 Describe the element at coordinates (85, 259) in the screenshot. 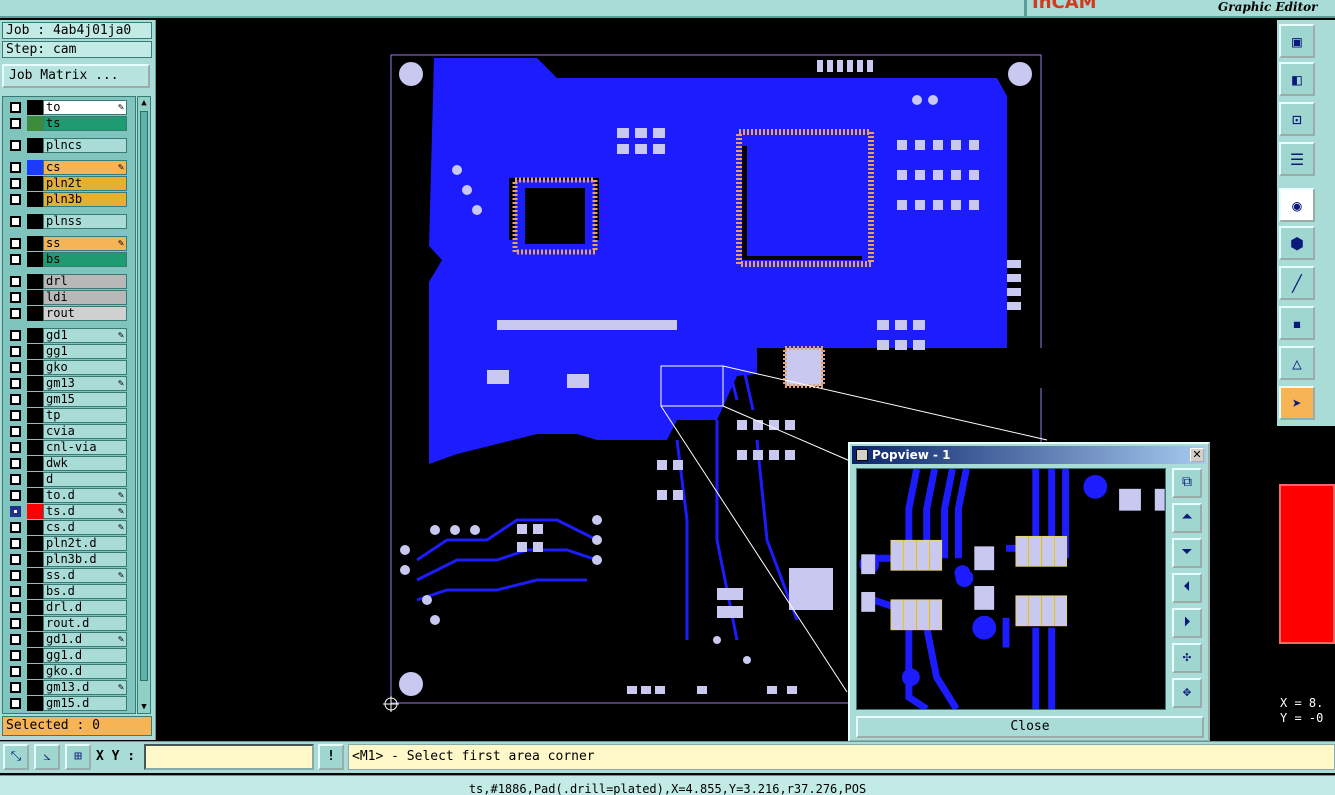

I see `layer-name: bs` at that location.